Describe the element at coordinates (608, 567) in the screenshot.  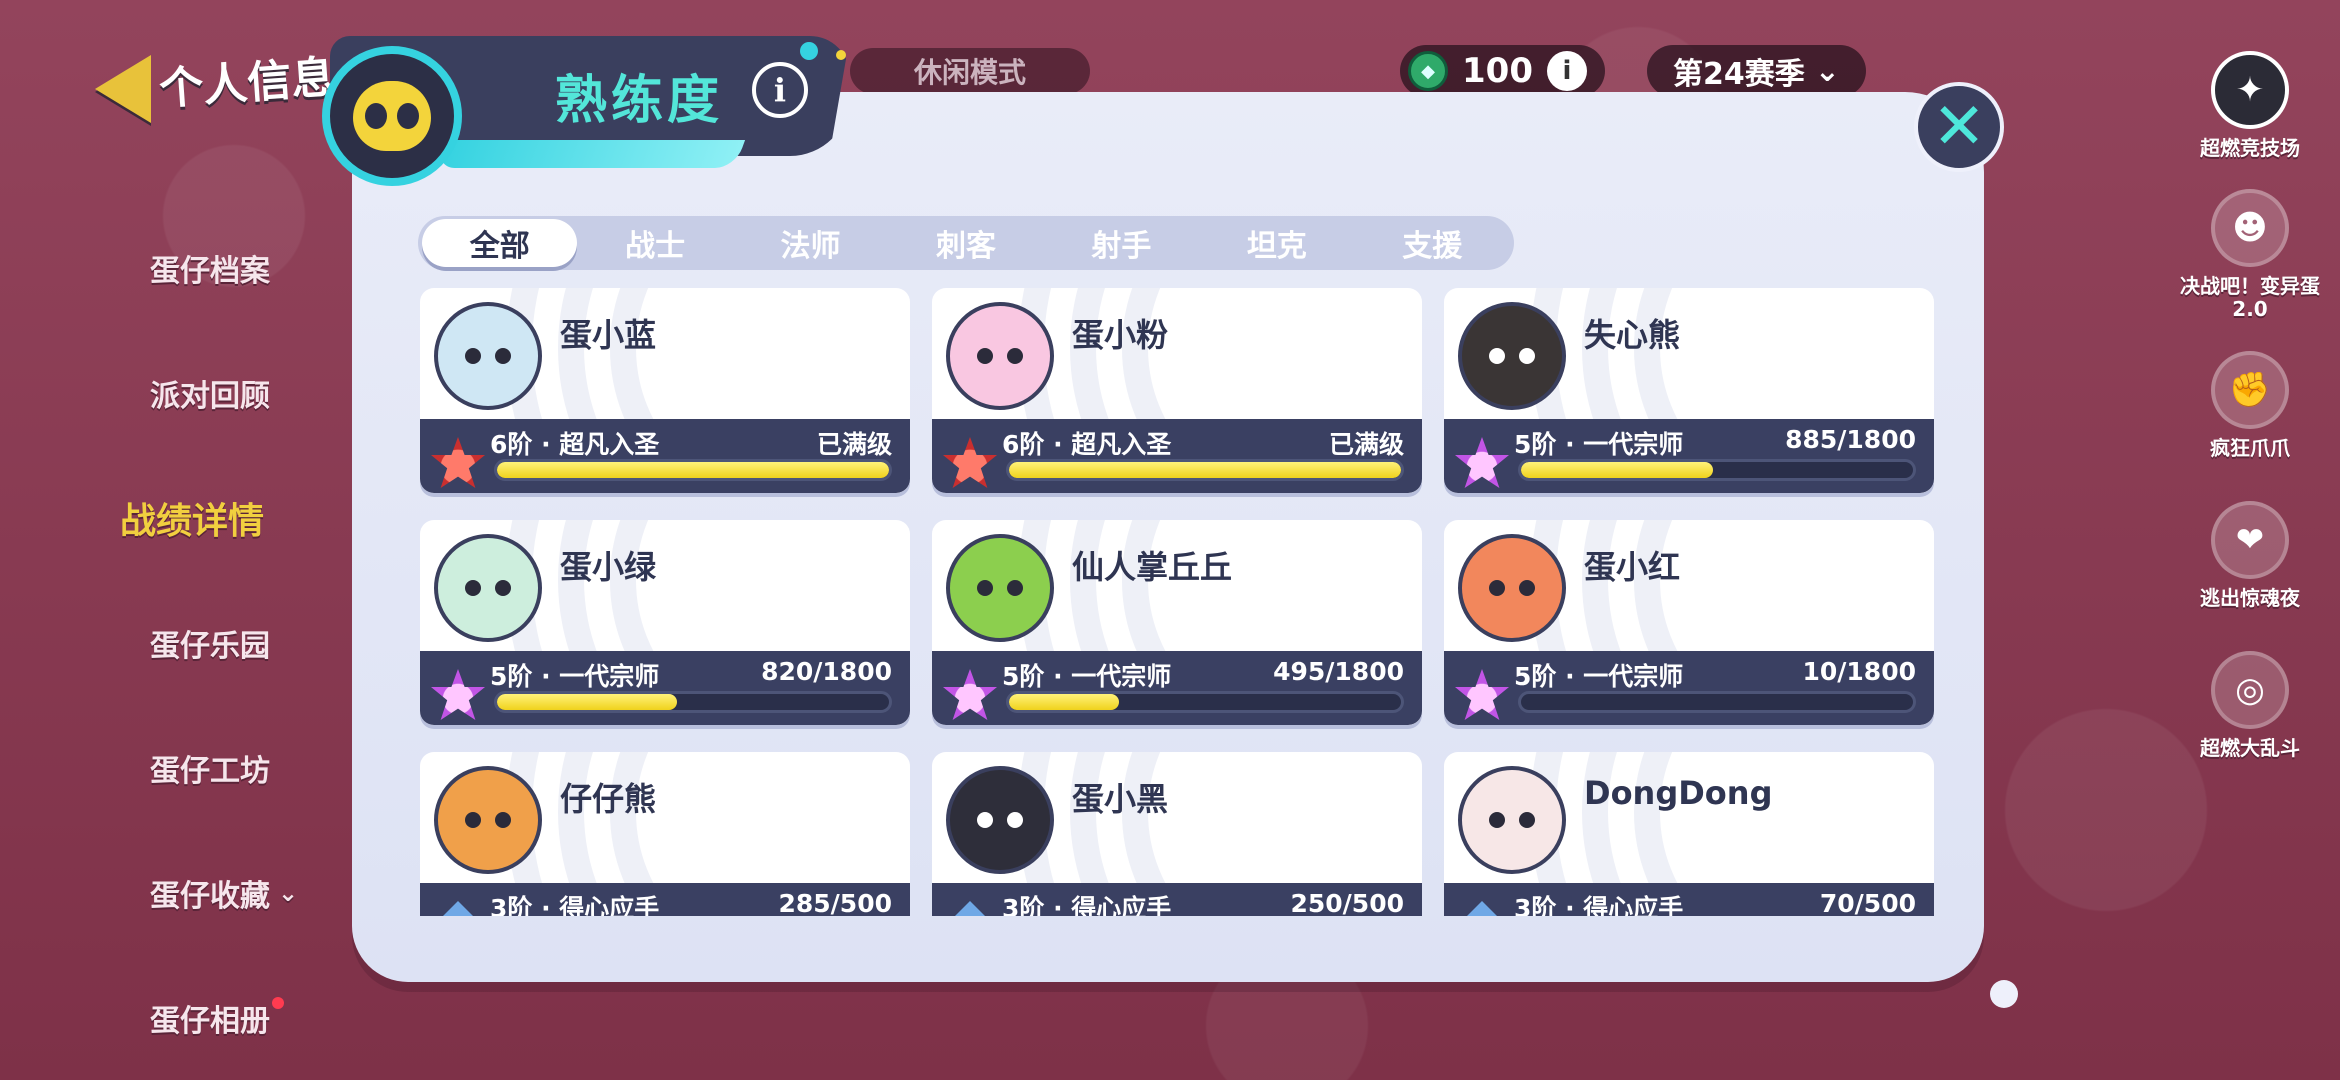
I see `character-name: 蛋小绿` at that location.